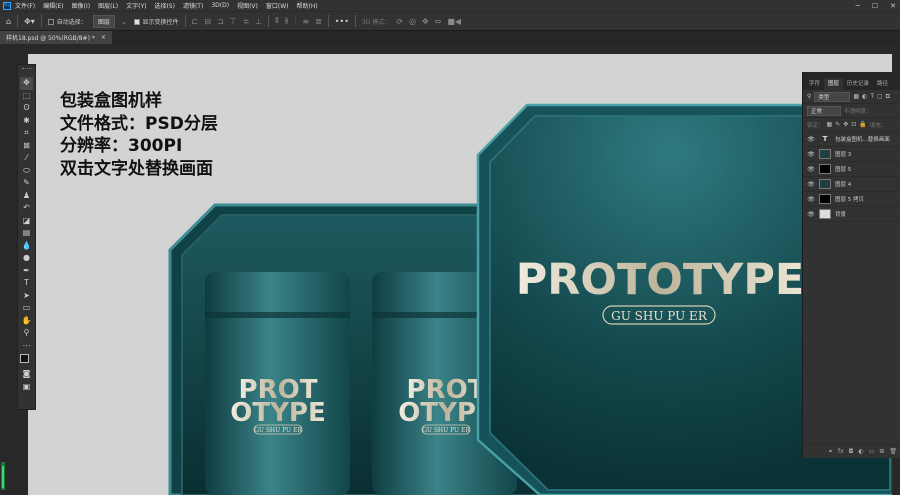  What do you see at coordinates (278, 430) in the screenshot?
I see `can1-subtitle: GU SHU PU ER` at bounding box center [278, 430].